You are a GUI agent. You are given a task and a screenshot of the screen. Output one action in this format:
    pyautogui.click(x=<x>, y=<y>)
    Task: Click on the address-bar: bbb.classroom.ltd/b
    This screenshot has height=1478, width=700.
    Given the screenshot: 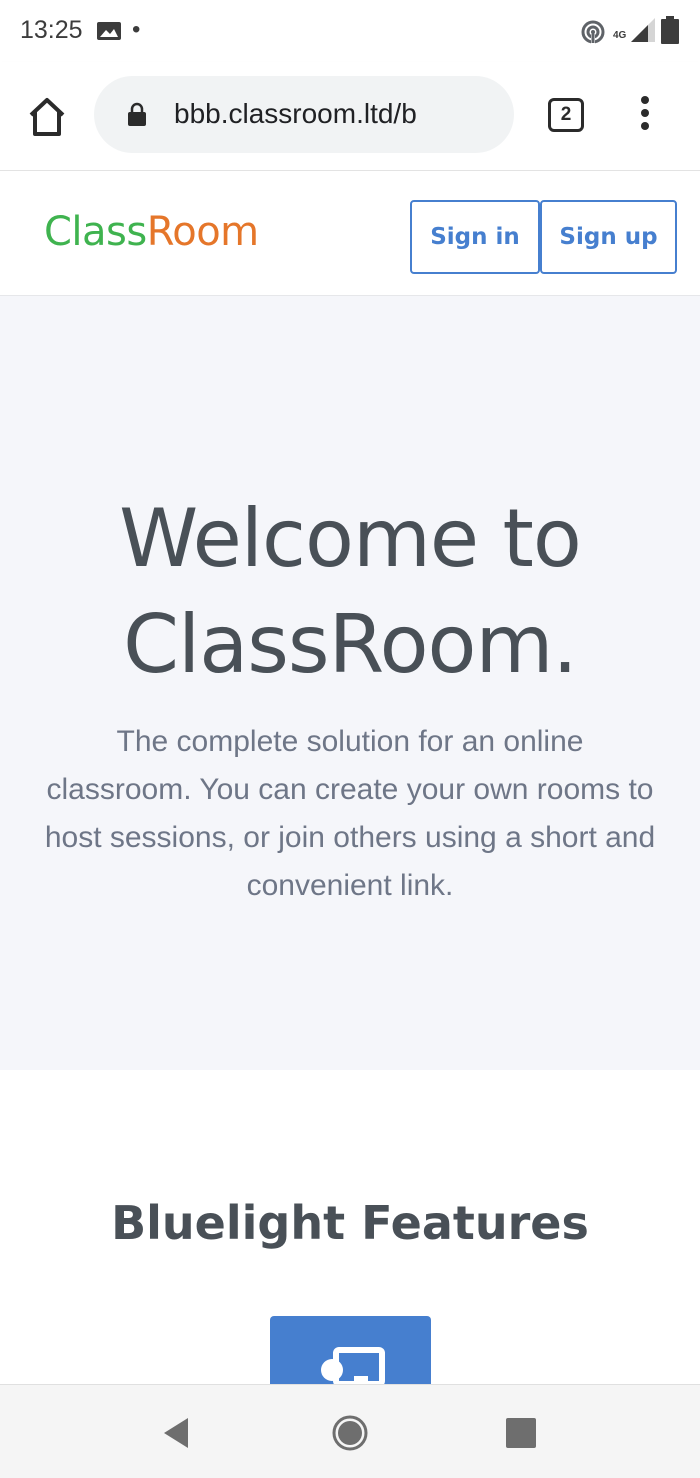 What is the action you would take?
    pyautogui.click(x=304, y=114)
    